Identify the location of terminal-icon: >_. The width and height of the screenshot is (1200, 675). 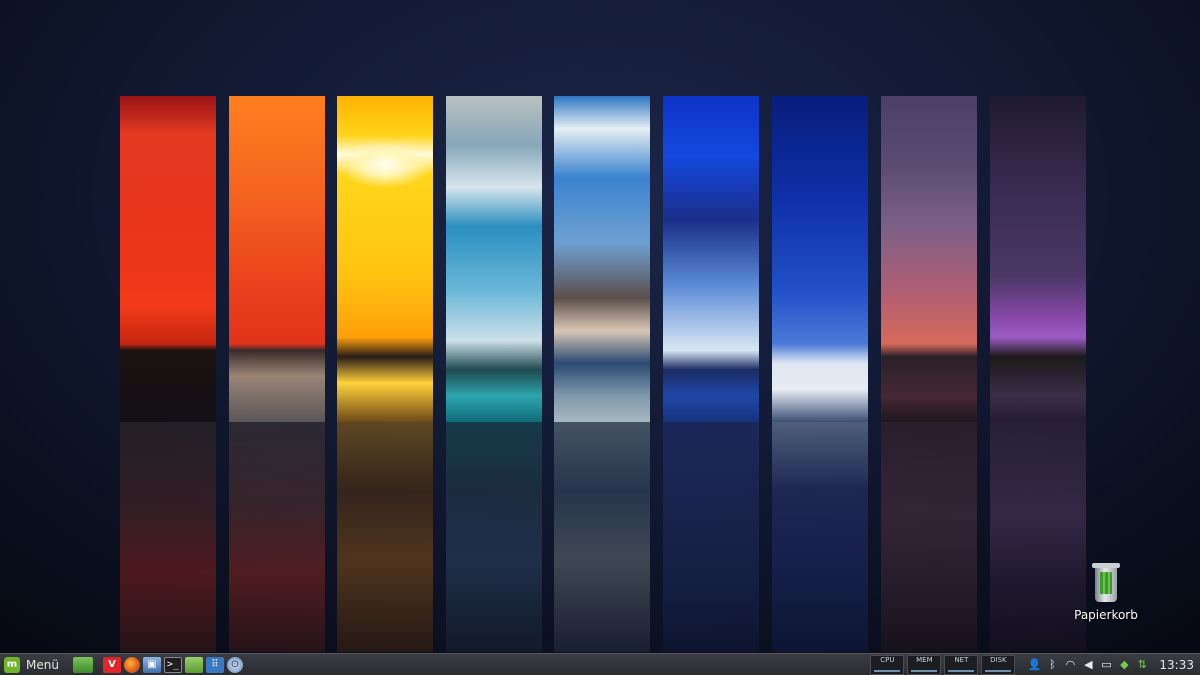
(172, 664).